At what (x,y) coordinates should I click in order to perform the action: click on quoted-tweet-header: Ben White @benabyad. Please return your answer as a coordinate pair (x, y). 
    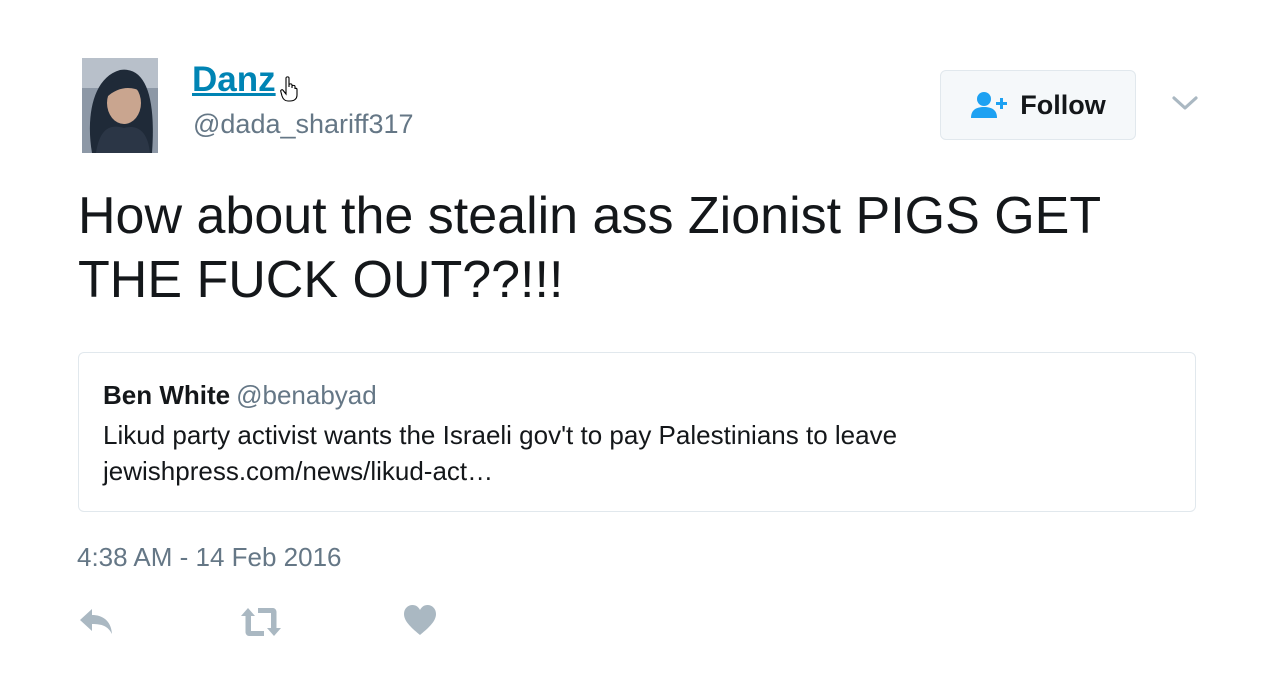
    Looking at the image, I should click on (240, 395).